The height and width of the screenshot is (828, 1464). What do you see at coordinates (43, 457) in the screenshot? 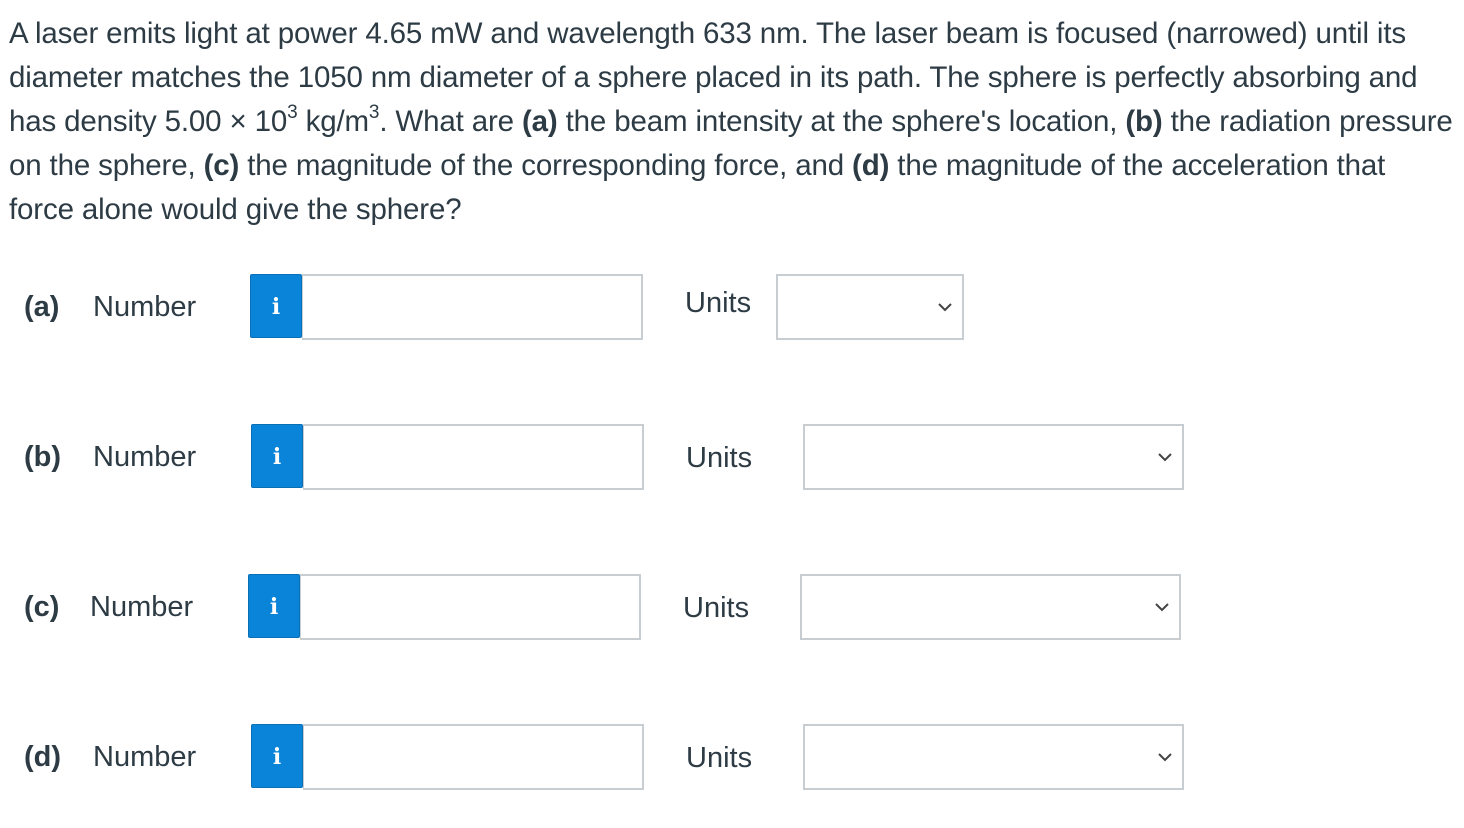
I see `part-label: (b)` at bounding box center [43, 457].